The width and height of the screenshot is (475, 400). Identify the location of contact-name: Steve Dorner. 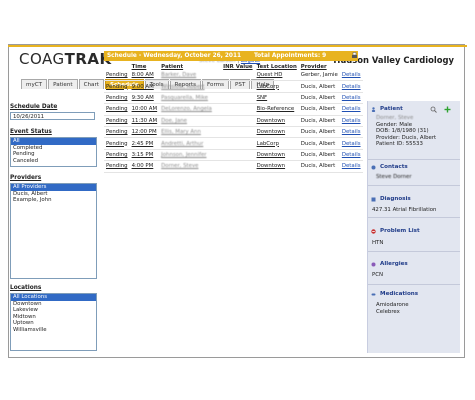
(394, 177).